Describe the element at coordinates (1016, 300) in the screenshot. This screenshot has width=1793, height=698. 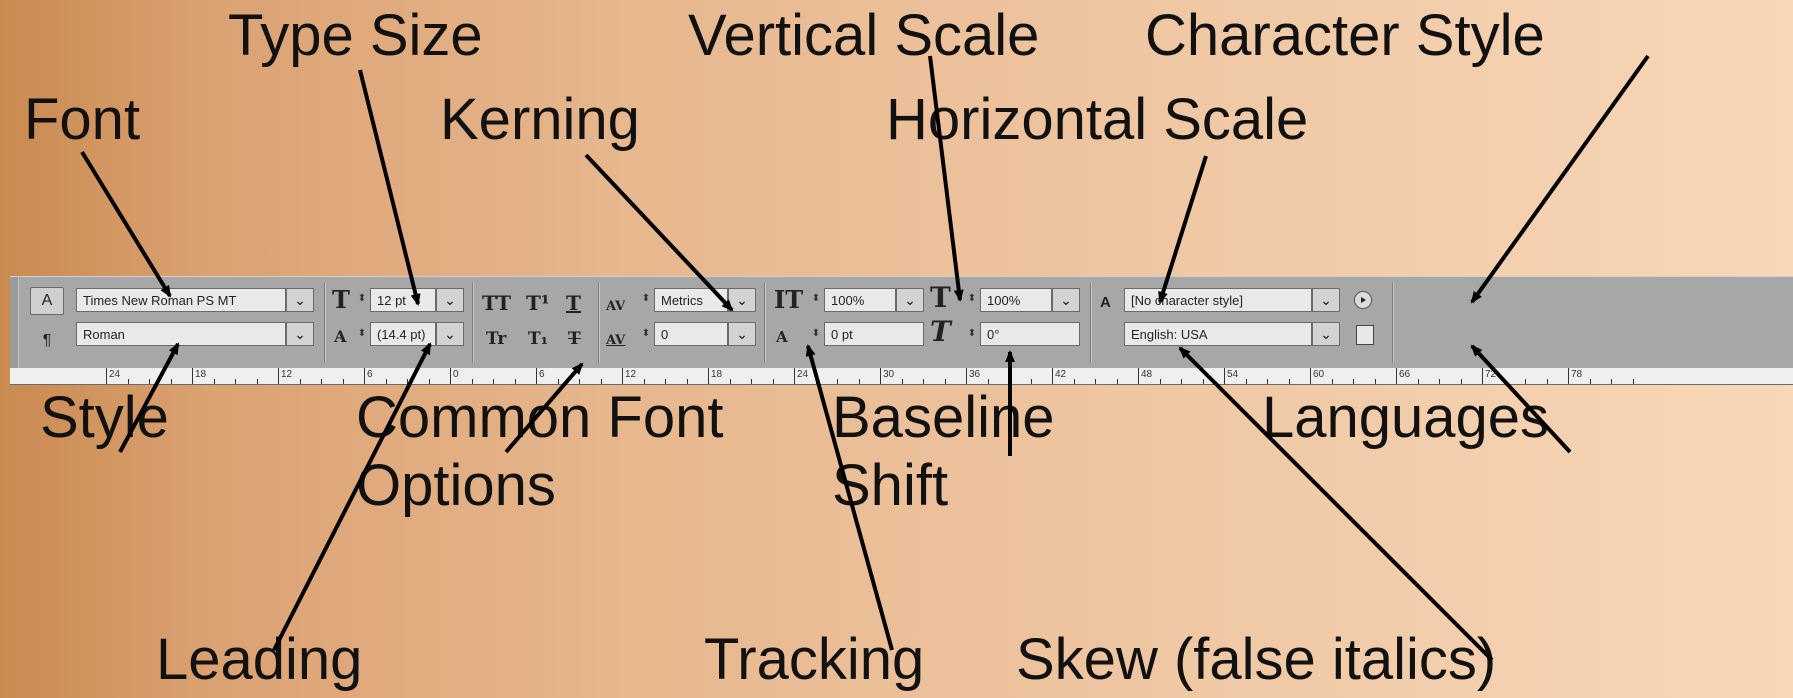
I see `horizontal-scale-field: 100%` at that location.